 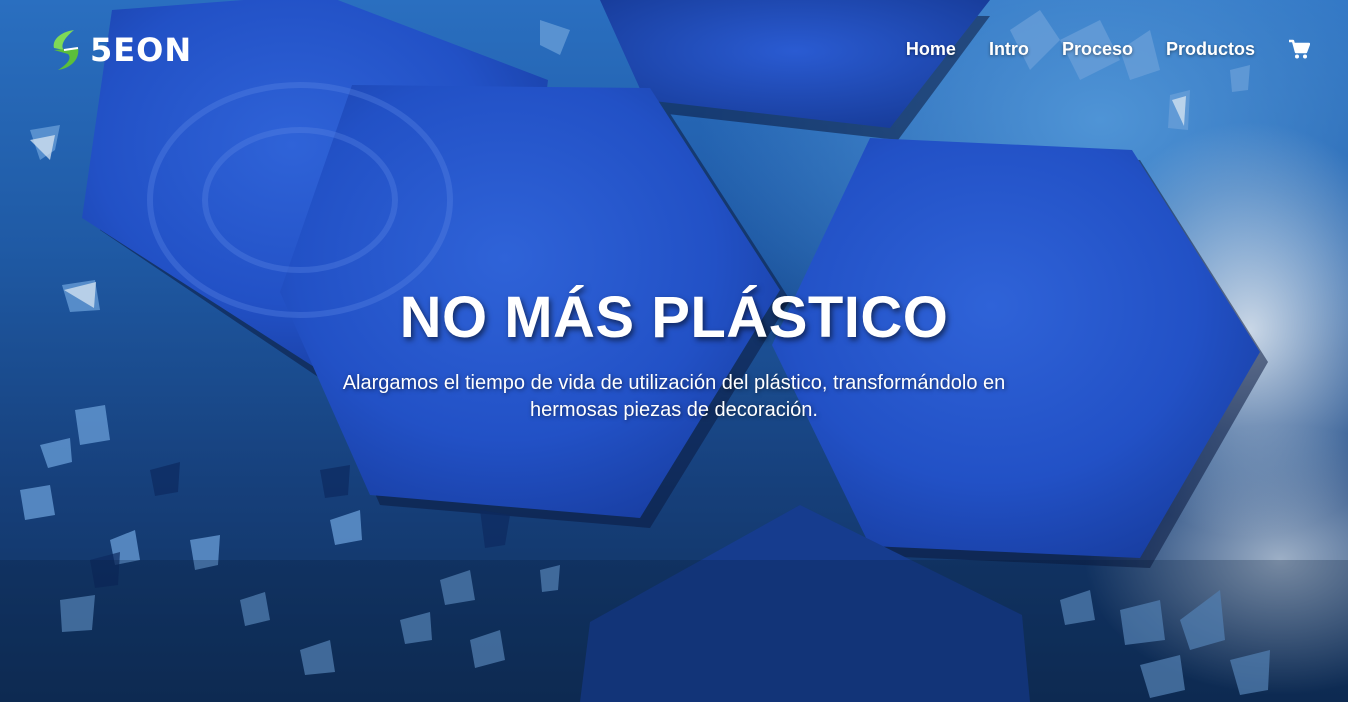 What do you see at coordinates (66, 50) in the screenshot?
I see `leaf-s-logo-icon` at bounding box center [66, 50].